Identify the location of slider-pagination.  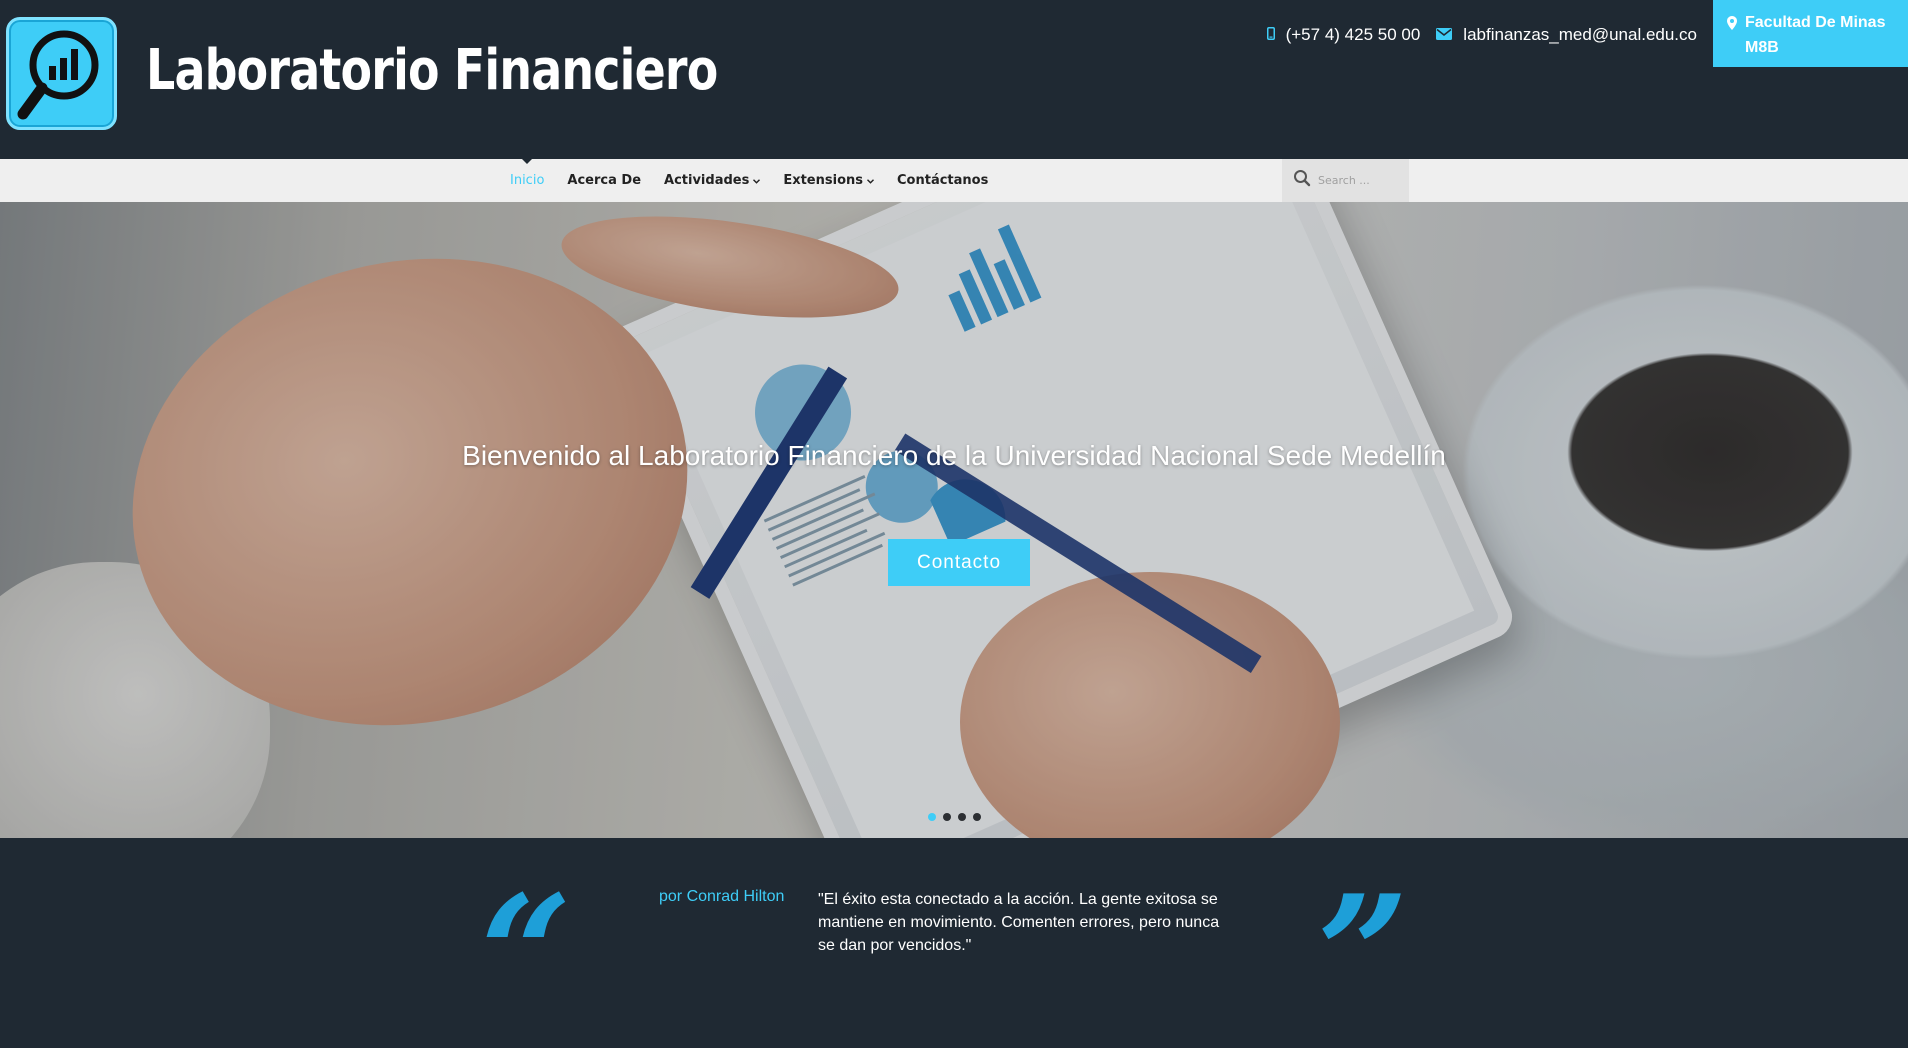
(958, 817).